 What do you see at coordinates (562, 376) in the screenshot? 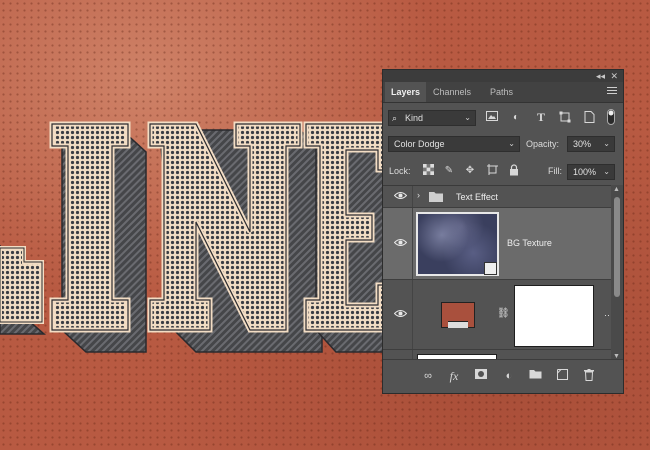
I see `new-layer-icon` at bounding box center [562, 376].